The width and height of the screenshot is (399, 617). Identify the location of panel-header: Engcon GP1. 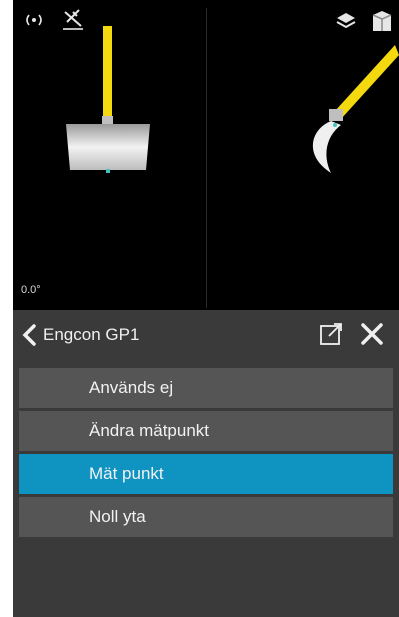
(206, 335).